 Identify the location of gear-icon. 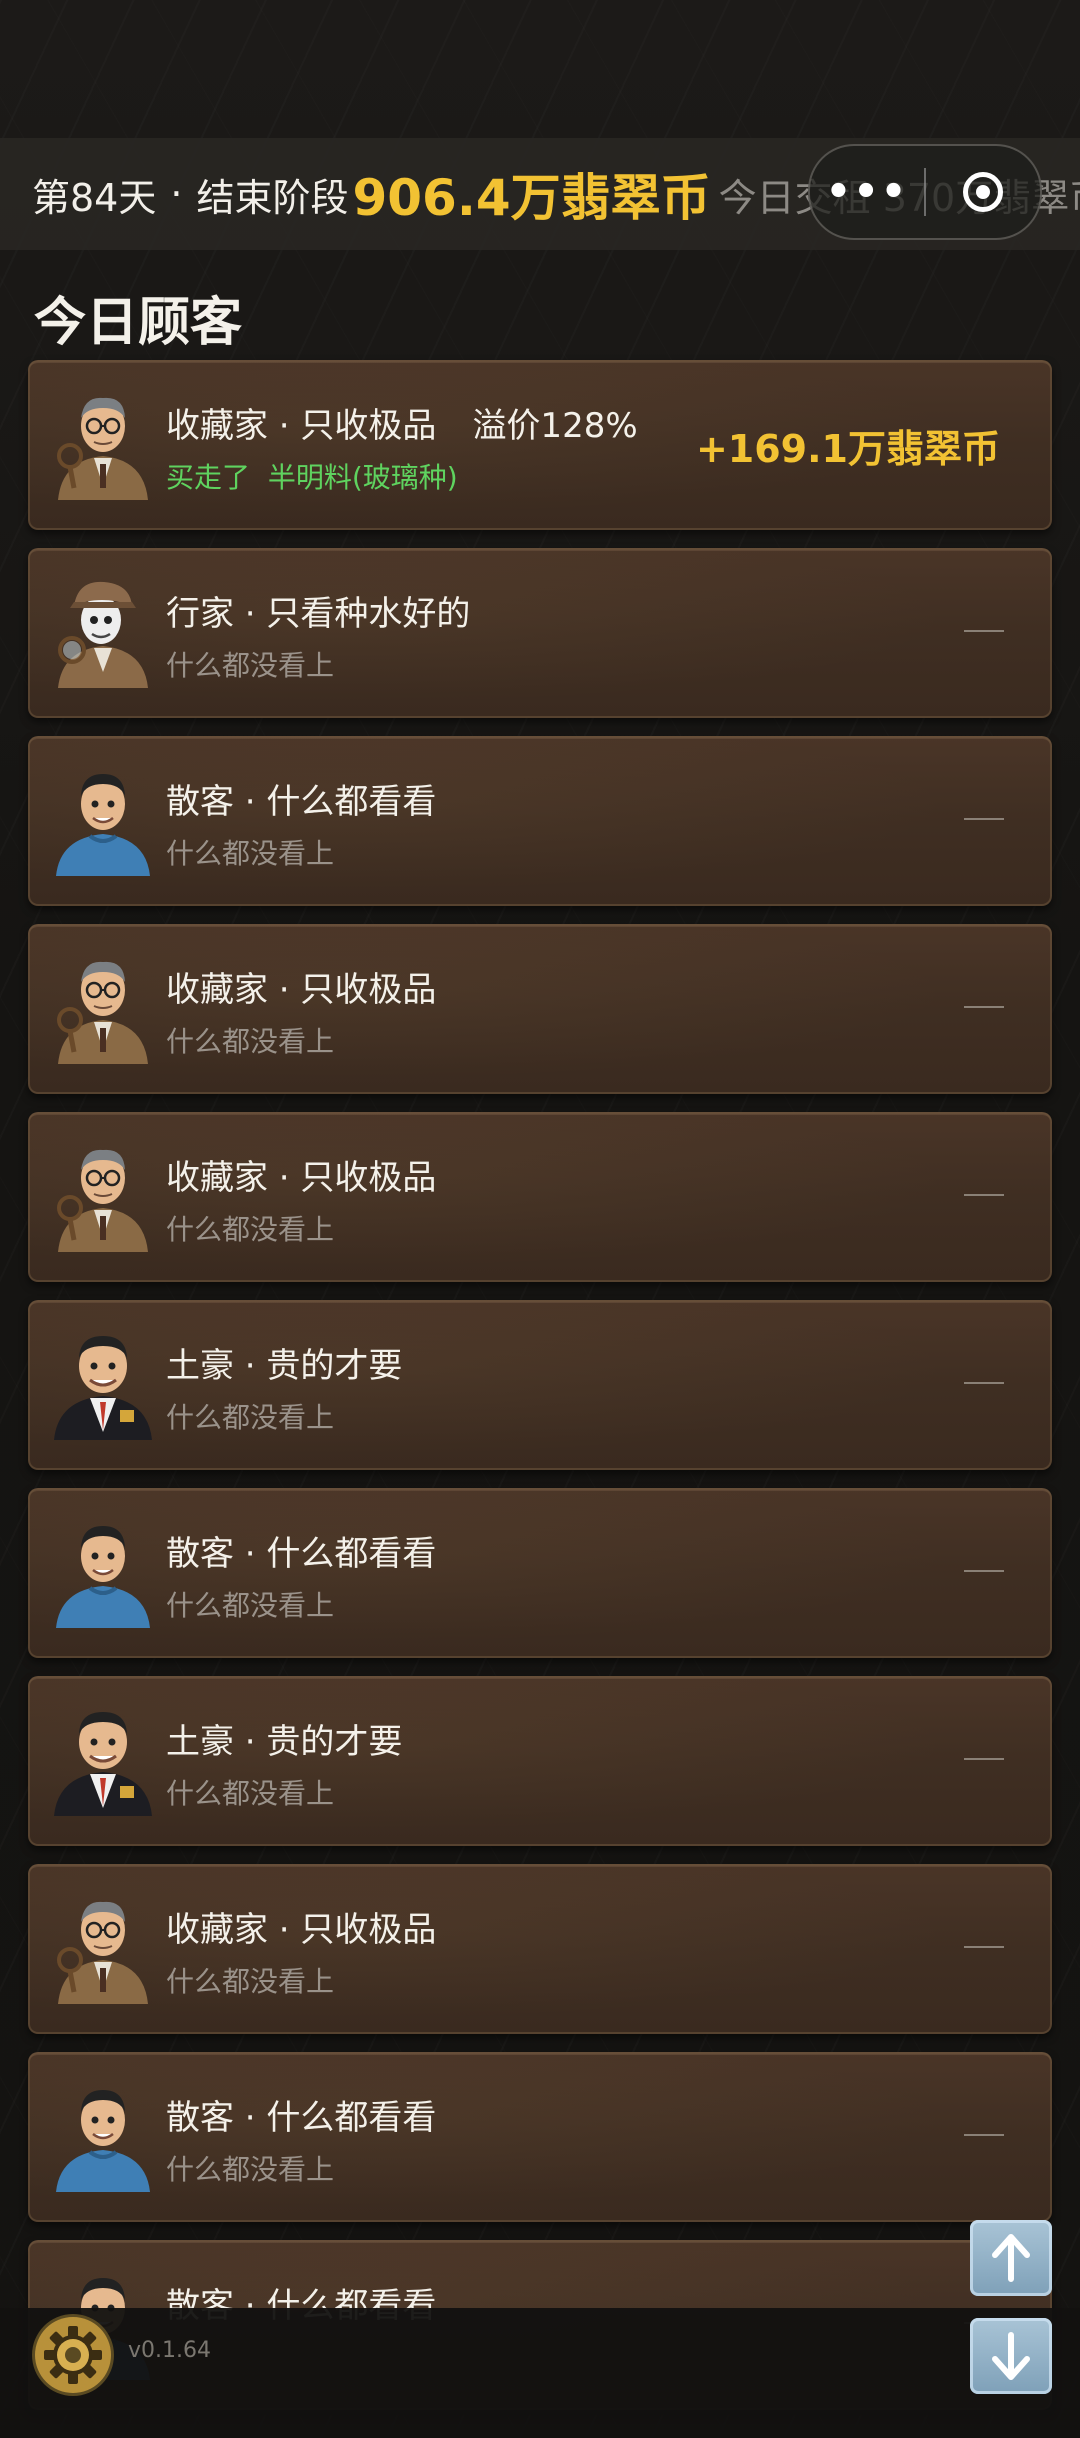
(73, 2355).